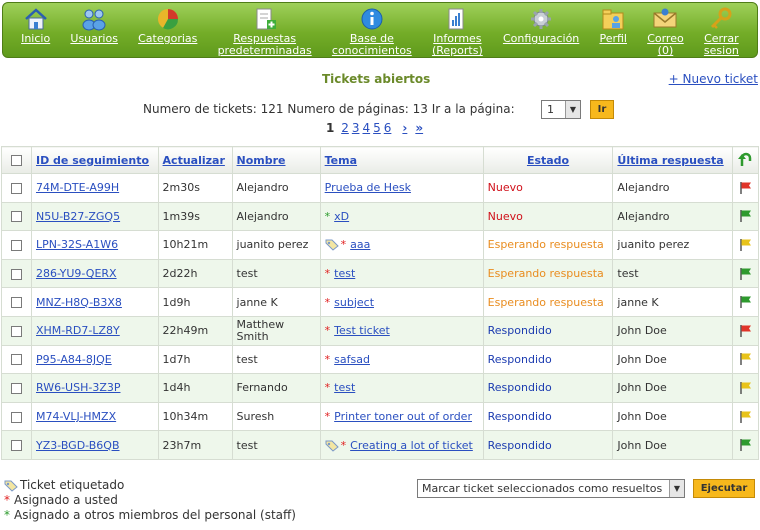 The width and height of the screenshot is (760, 530). I want to click on page-link: 3, so click(356, 128).